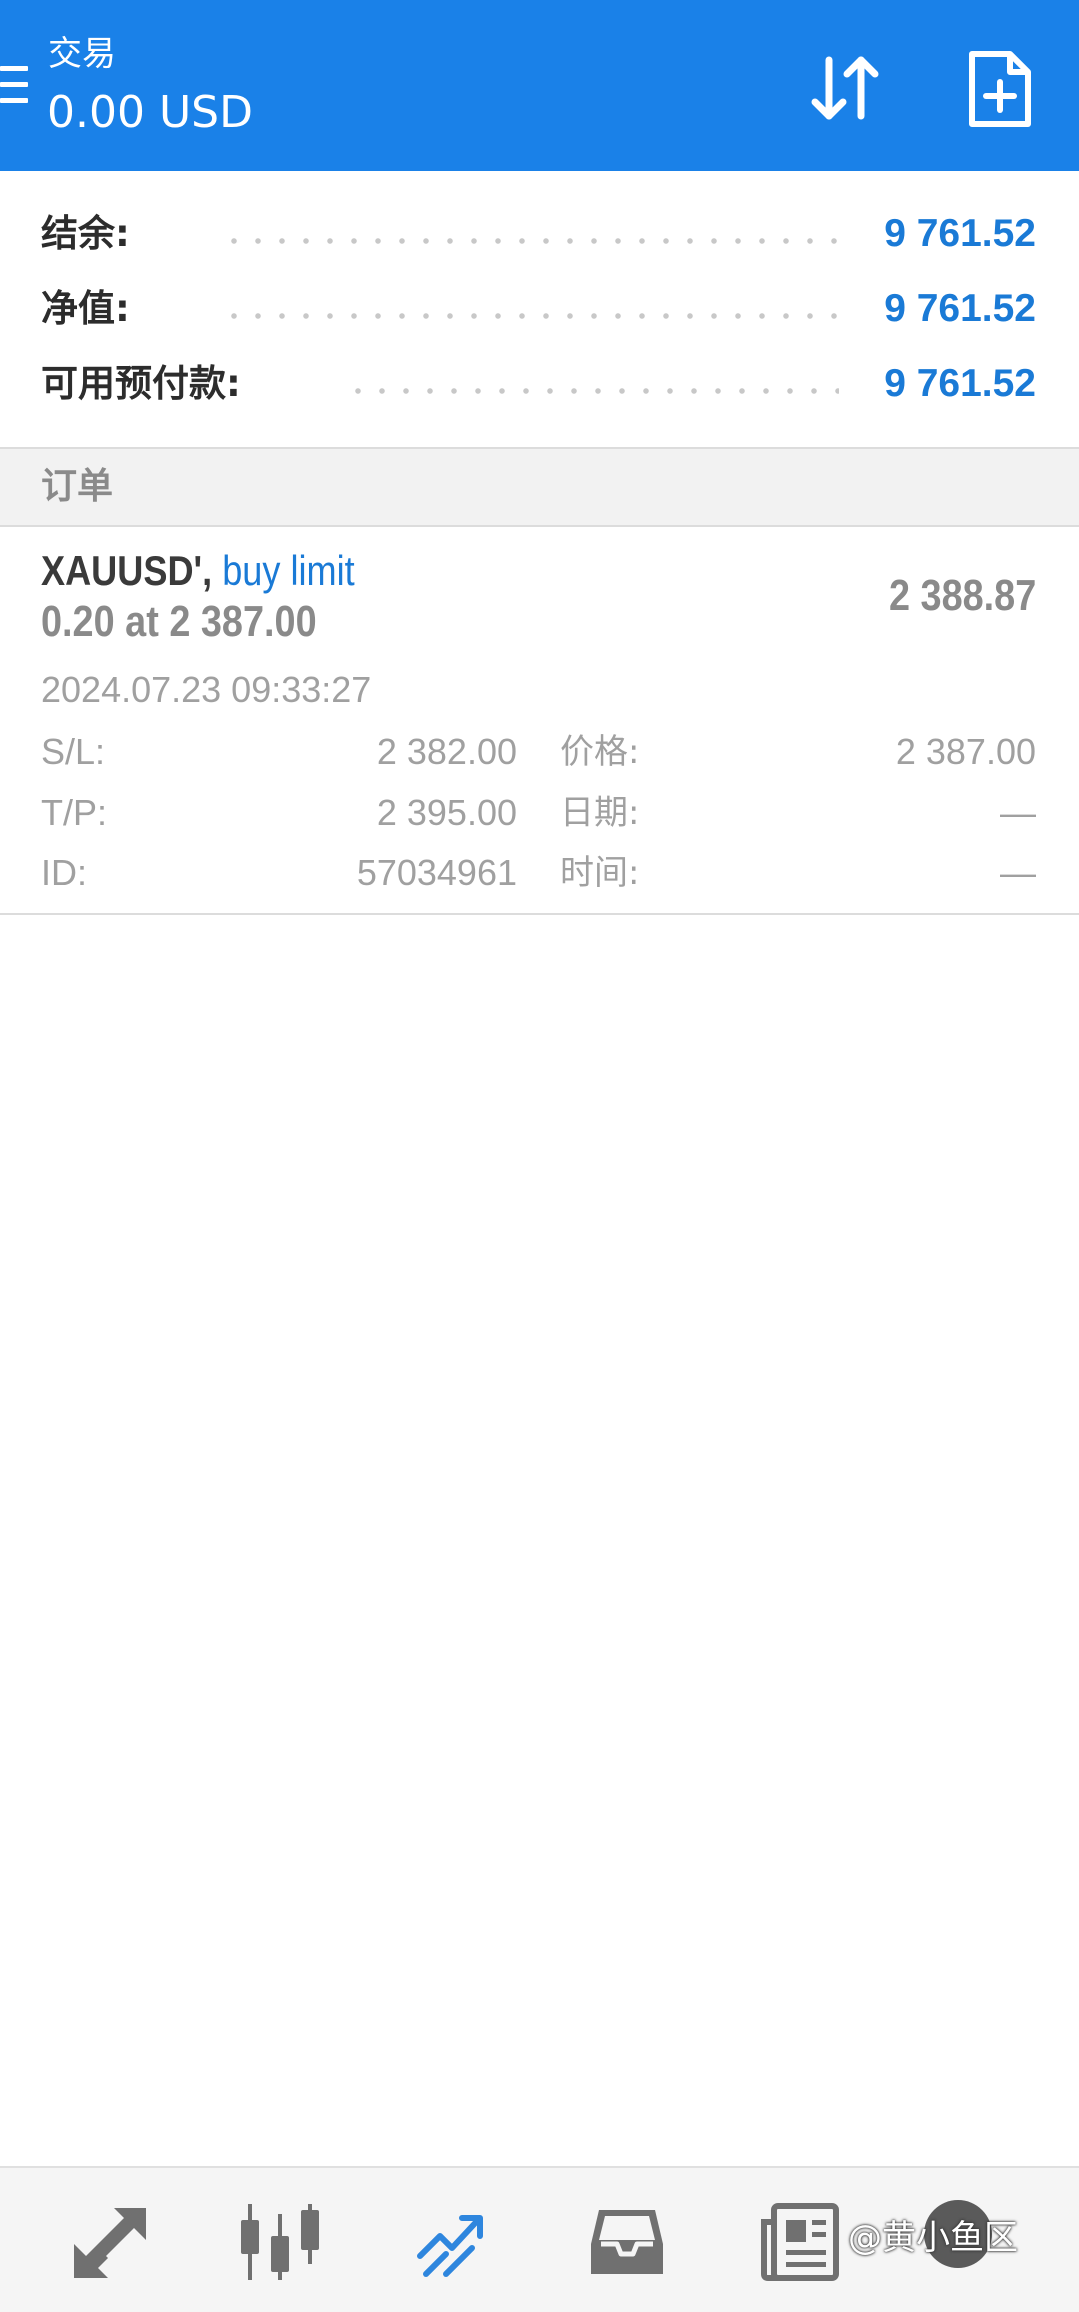 Image resolution: width=1079 pixels, height=2312 pixels. I want to click on order-symbol-line: XAUUSD', buy limit, so click(198, 571).